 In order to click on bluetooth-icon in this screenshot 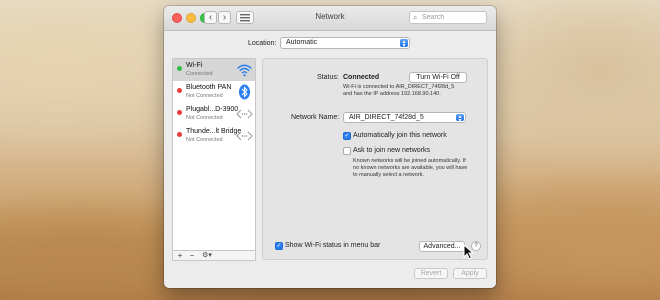, I will do `click(244, 92)`.